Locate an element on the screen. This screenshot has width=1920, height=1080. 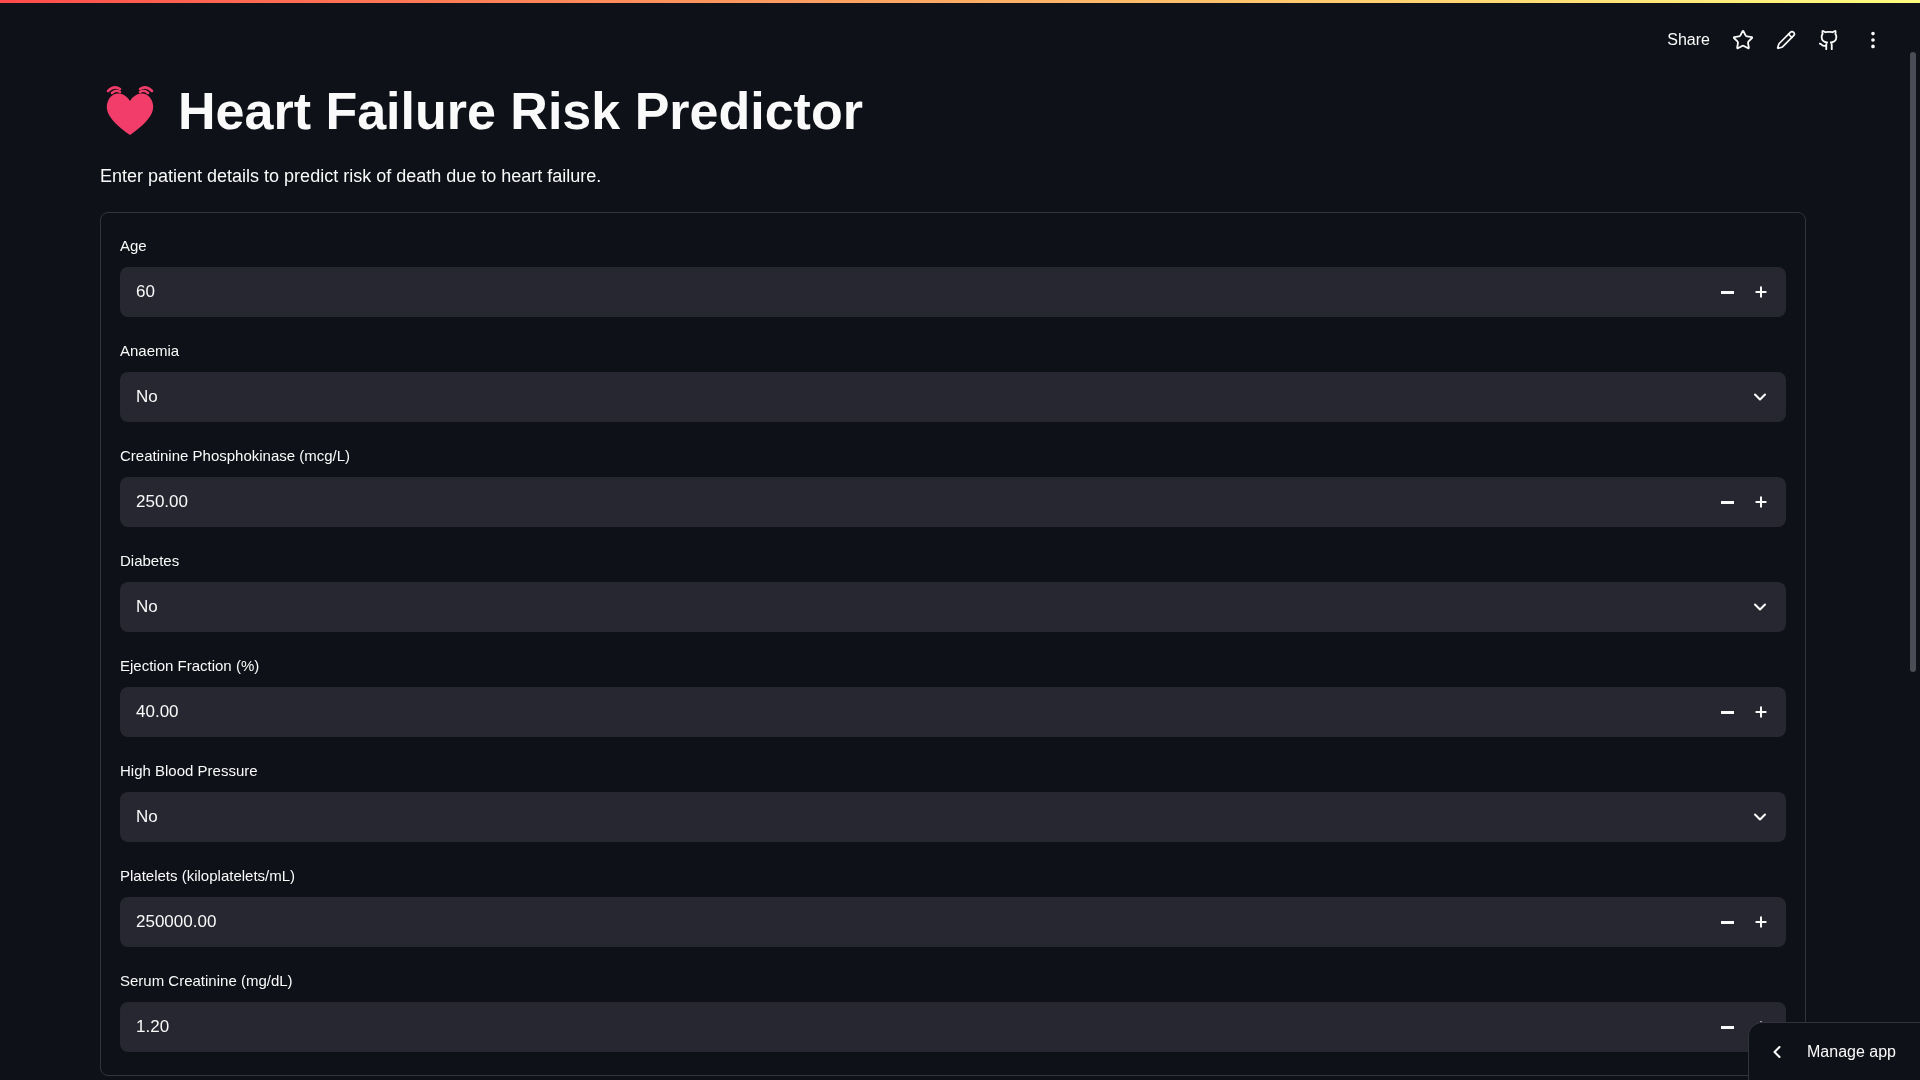
field-label: Anaemia is located at coordinates (150, 351).